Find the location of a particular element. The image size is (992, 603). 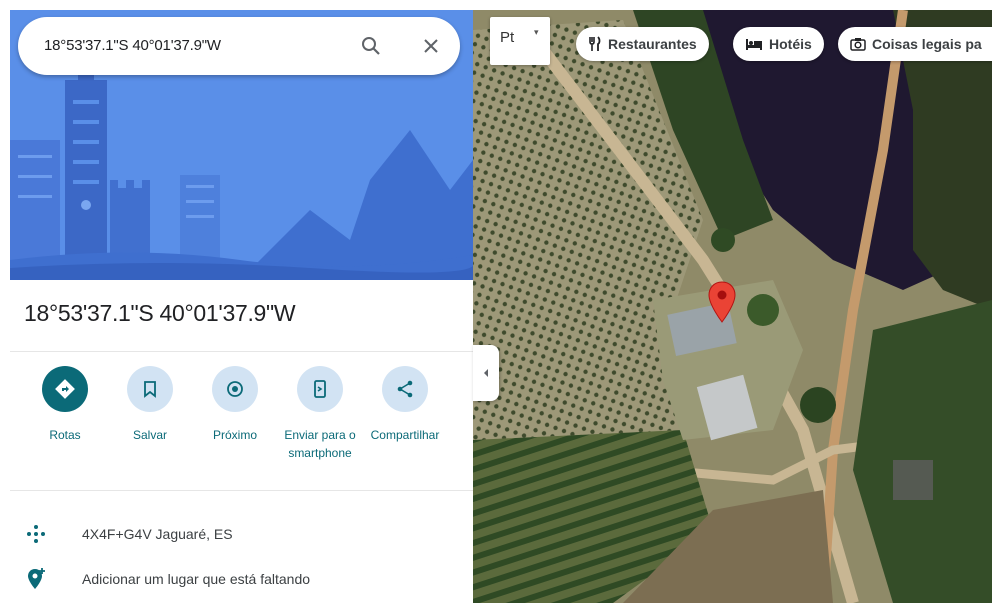

bookmark-icon is located at coordinates (150, 389).